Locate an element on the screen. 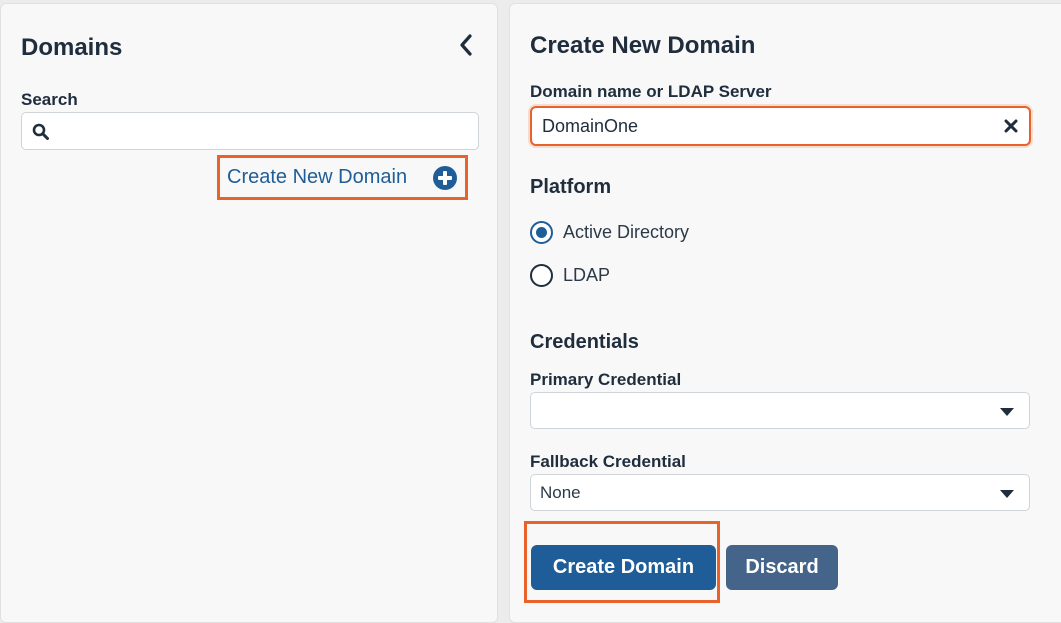 This screenshot has height=623, width=1061. collapse-panel-button is located at coordinates (466, 45).